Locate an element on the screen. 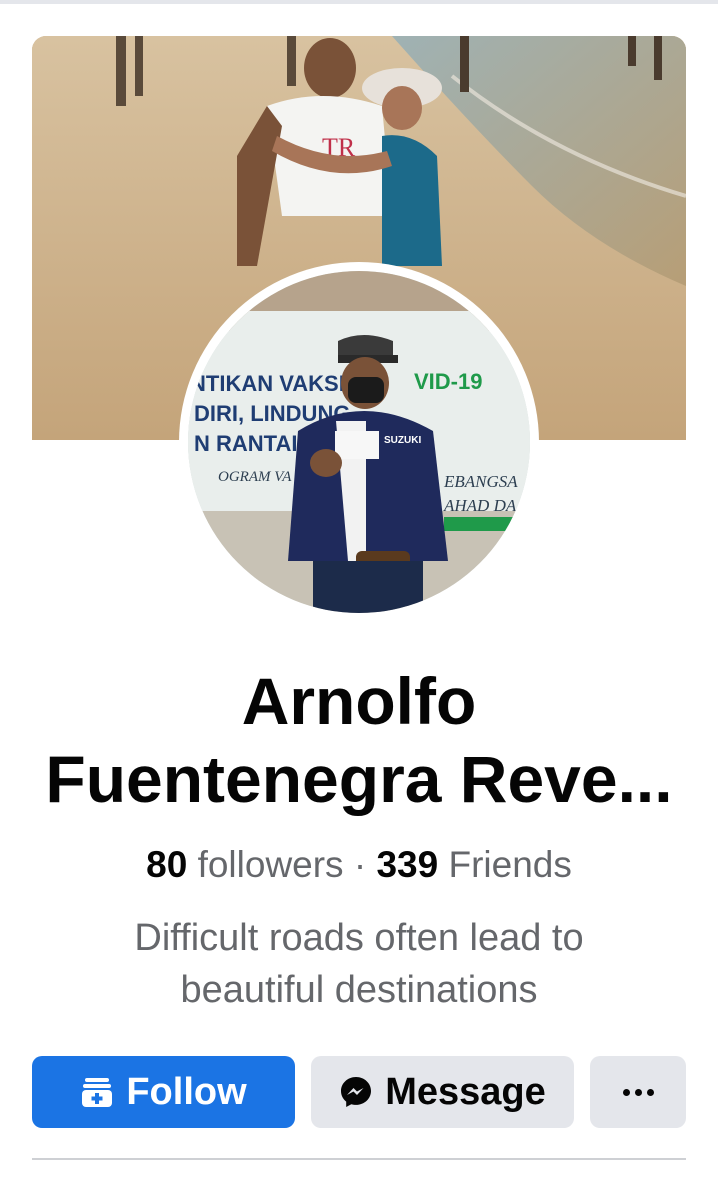 The width and height of the screenshot is (718, 1200). messenger-icon is located at coordinates (356, 1092).